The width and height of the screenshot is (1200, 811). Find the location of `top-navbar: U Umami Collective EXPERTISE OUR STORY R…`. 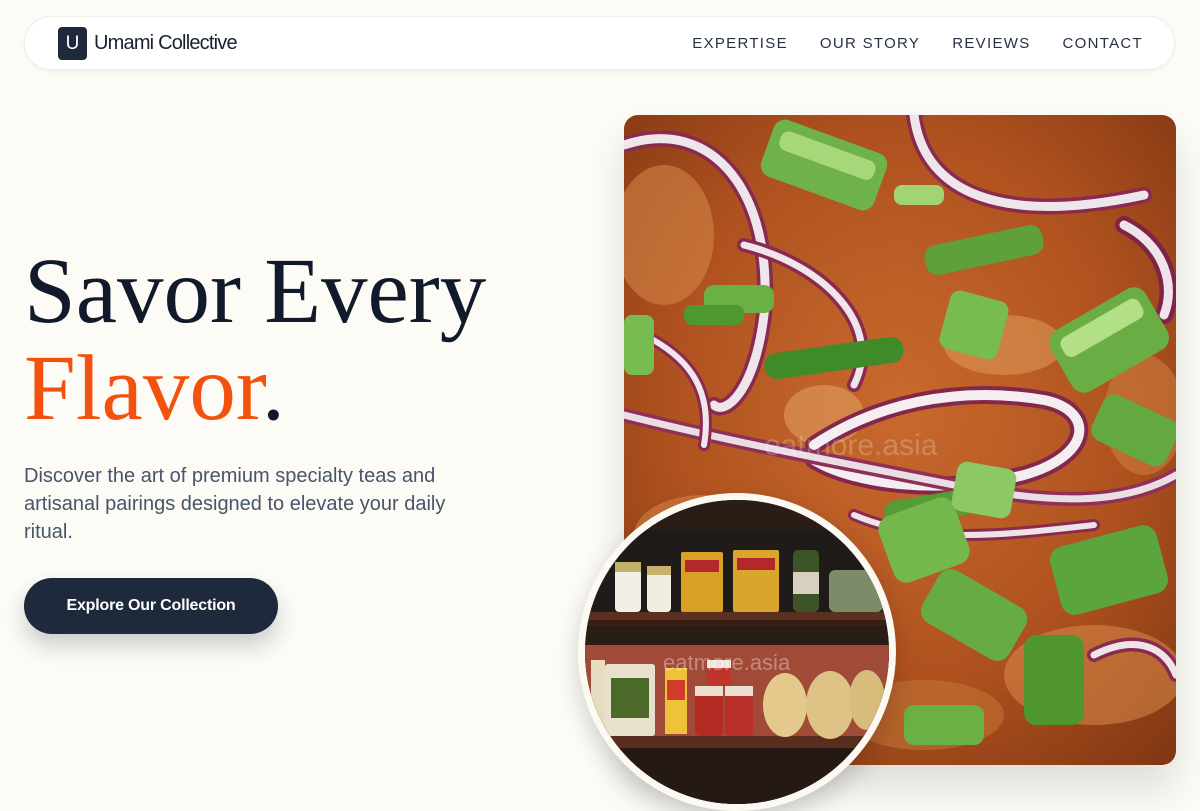

top-navbar: U Umami Collective EXPERTISE OUR STORY R… is located at coordinates (599, 43).